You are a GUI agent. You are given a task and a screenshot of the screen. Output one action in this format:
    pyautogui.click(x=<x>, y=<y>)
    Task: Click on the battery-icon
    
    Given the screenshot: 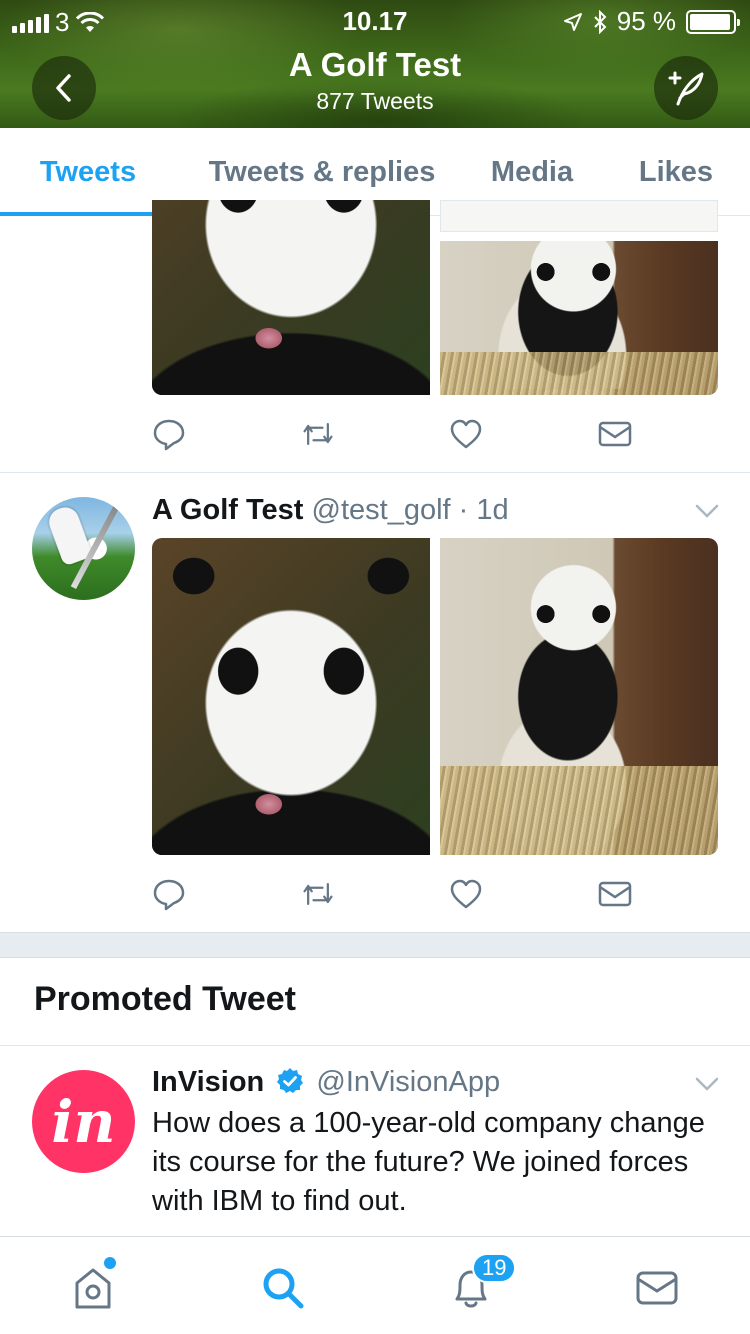 What is the action you would take?
    pyautogui.click(x=713, y=21)
    